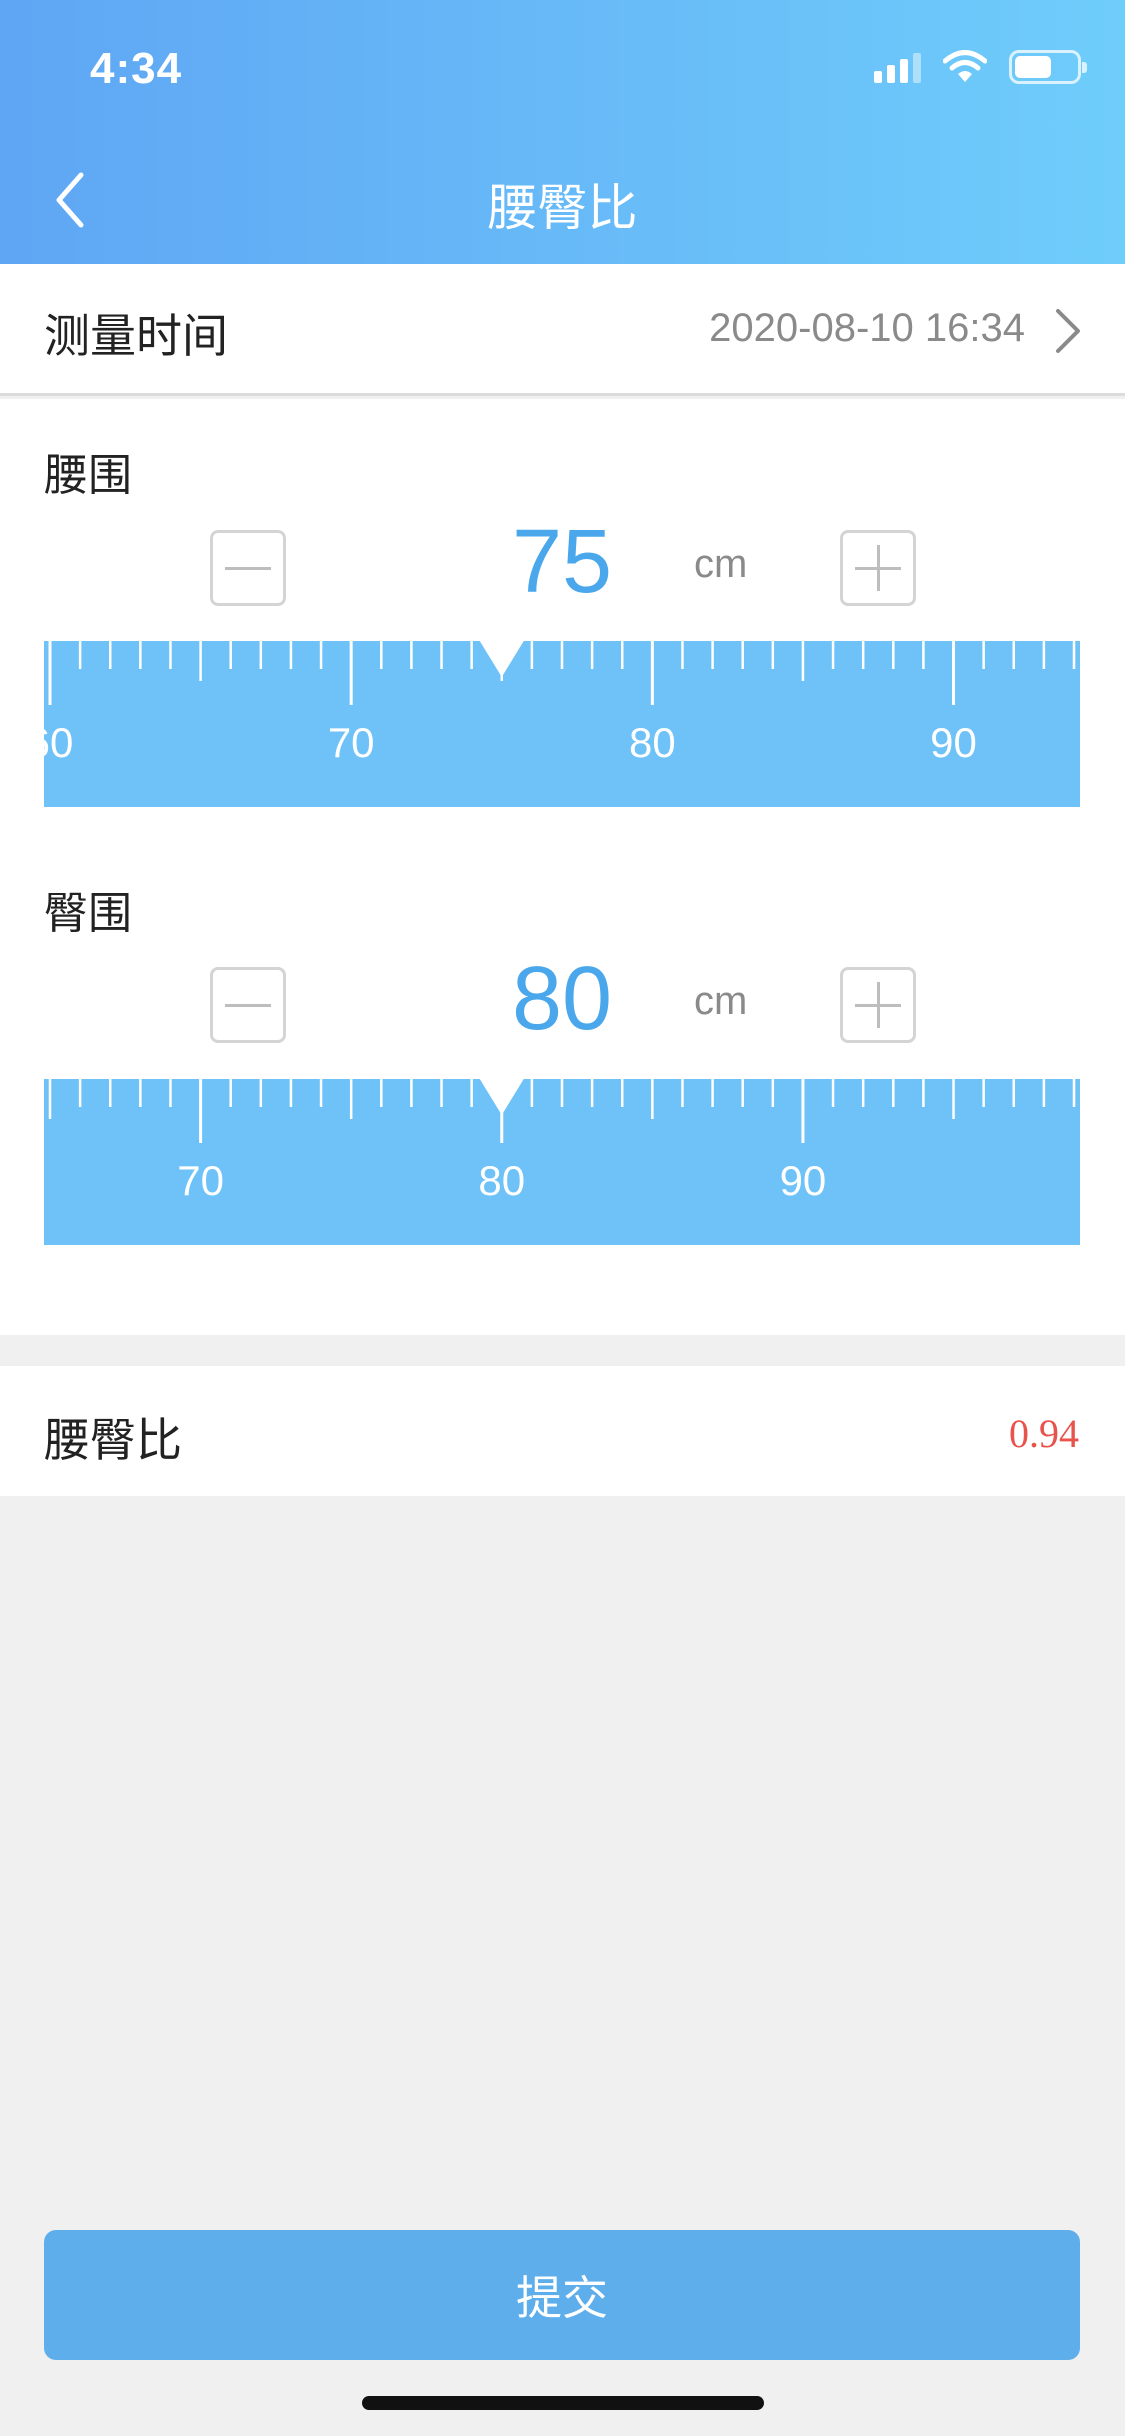 The height and width of the screenshot is (2436, 1125). Describe the element at coordinates (351, 742) in the screenshot. I see `waist-tick-label: 70` at that location.